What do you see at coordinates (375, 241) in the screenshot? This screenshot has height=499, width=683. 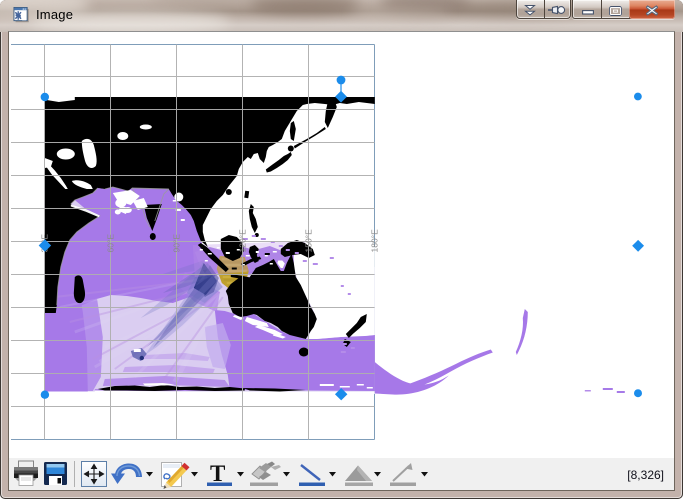 I see `svg-text: 180°E` at bounding box center [375, 241].